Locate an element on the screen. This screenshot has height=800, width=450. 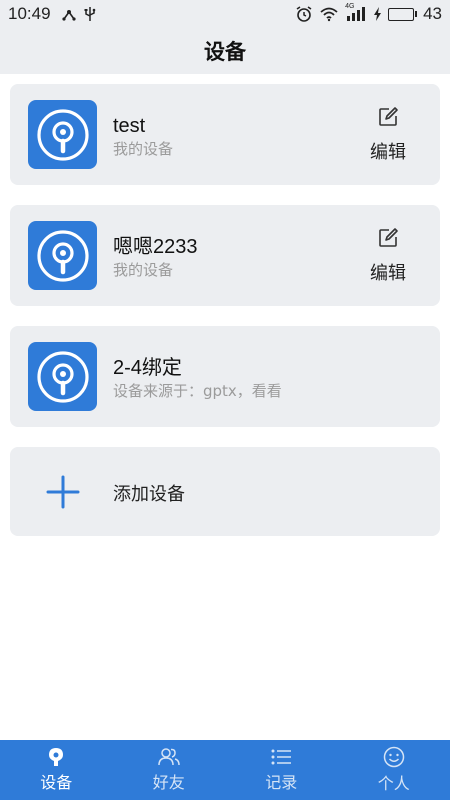
plus-icon is located at coordinates (63, 492).